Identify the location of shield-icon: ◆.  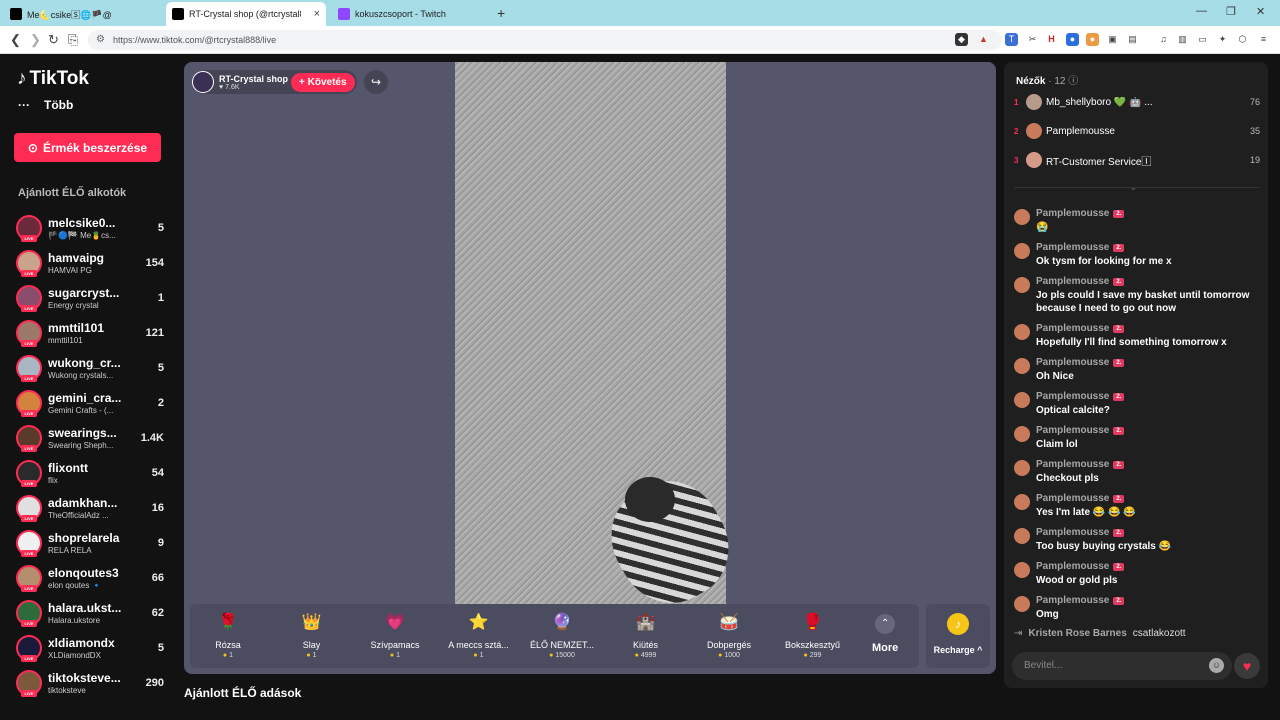
(961, 39).